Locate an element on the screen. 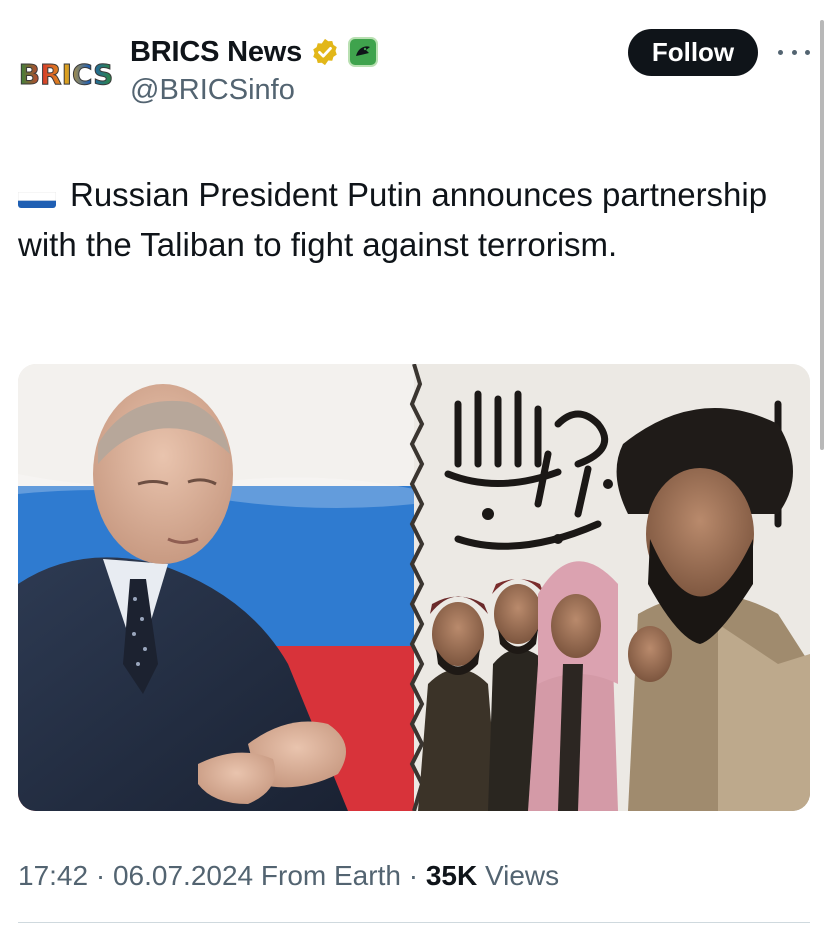 This screenshot has height=927, width=828. tweet-source: From Earth is located at coordinates (327, 875).